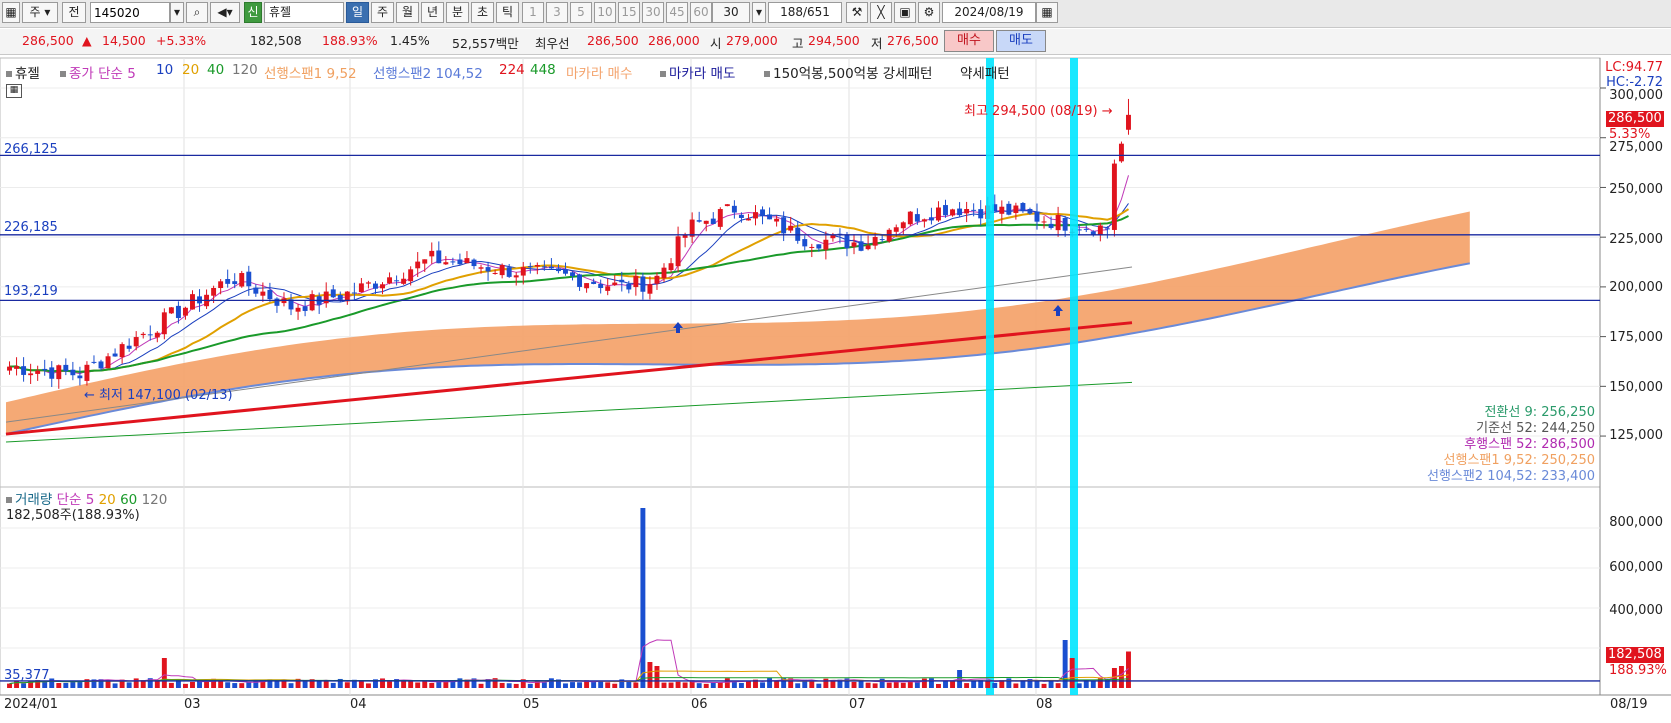 This screenshot has height=723, width=1671. What do you see at coordinates (190, 70) in the screenshot?
I see `legend-ma20: 20` at bounding box center [190, 70].